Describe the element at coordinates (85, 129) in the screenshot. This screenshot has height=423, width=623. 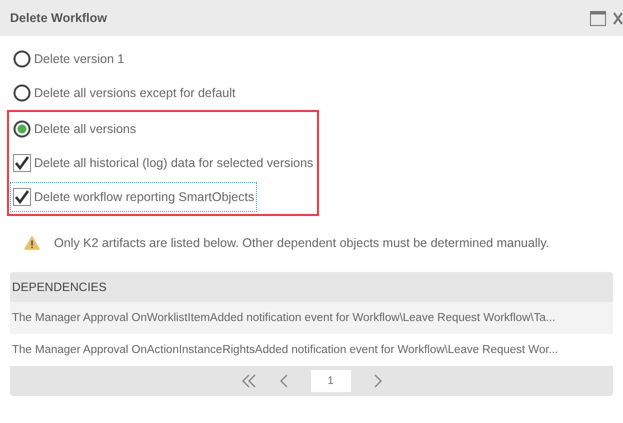
I see `option-label: Delete all versions` at that location.